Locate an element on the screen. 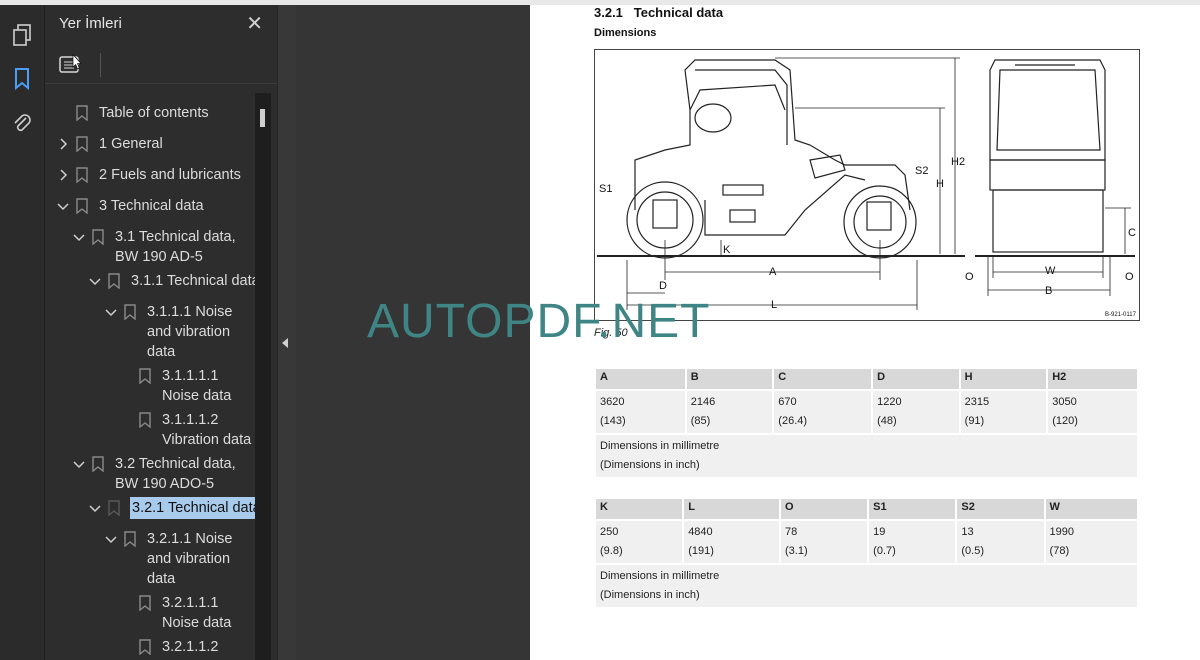 The image size is (1200, 660). table-header-row: K L O S1 S2 W is located at coordinates (866, 509).